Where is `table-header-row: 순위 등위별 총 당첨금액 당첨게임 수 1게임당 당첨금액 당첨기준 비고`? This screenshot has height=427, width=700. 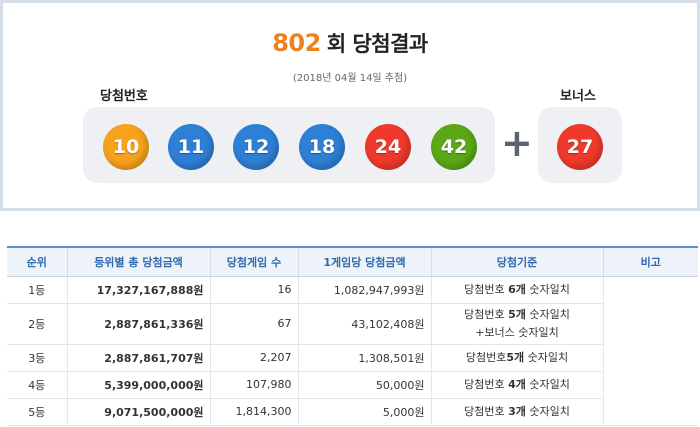 table-header-row: 순위 등위별 총 당첨금액 당첨게임 수 1게임당 당첨금액 당첨기준 비고 is located at coordinates (352, 261).